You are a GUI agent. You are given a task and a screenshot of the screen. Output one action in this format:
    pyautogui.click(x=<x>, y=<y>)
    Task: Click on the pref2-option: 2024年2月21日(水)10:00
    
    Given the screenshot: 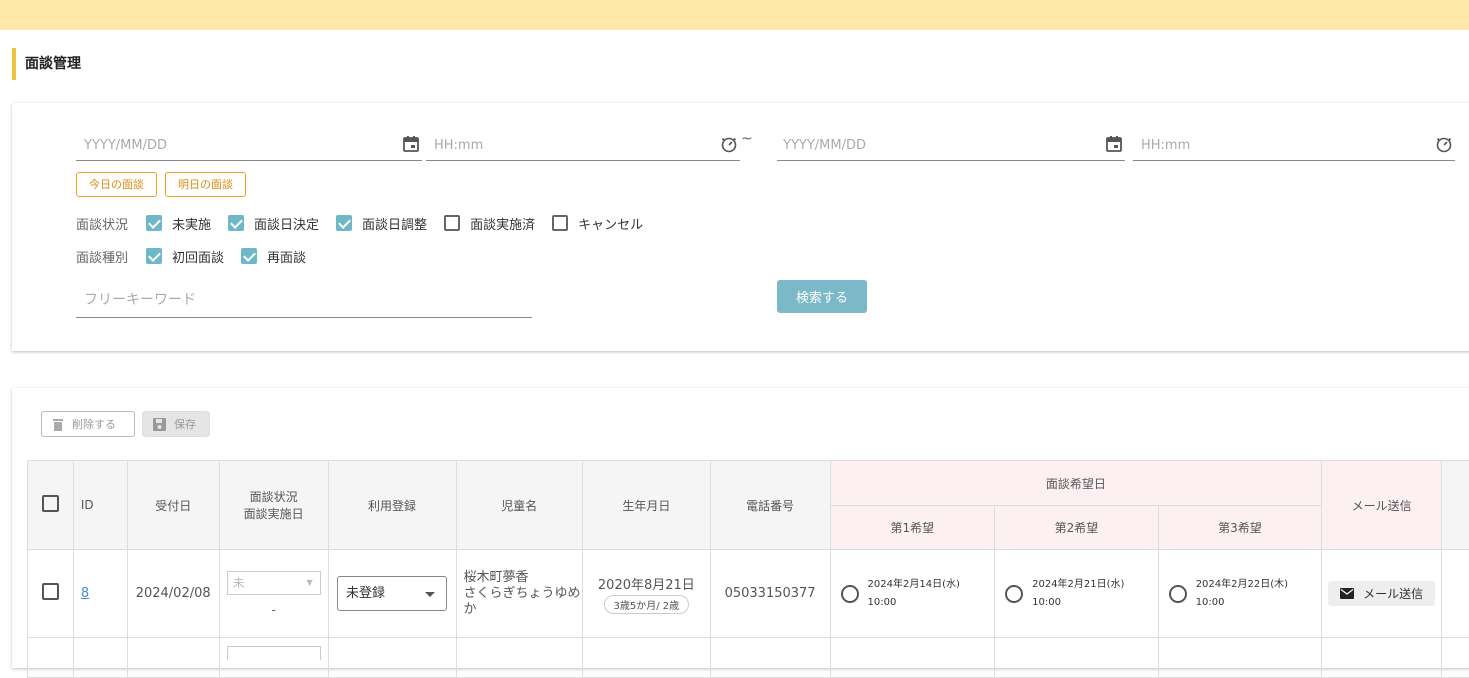 What is the action you would take?
    pyautogui.click(x=1076, y=594)
    